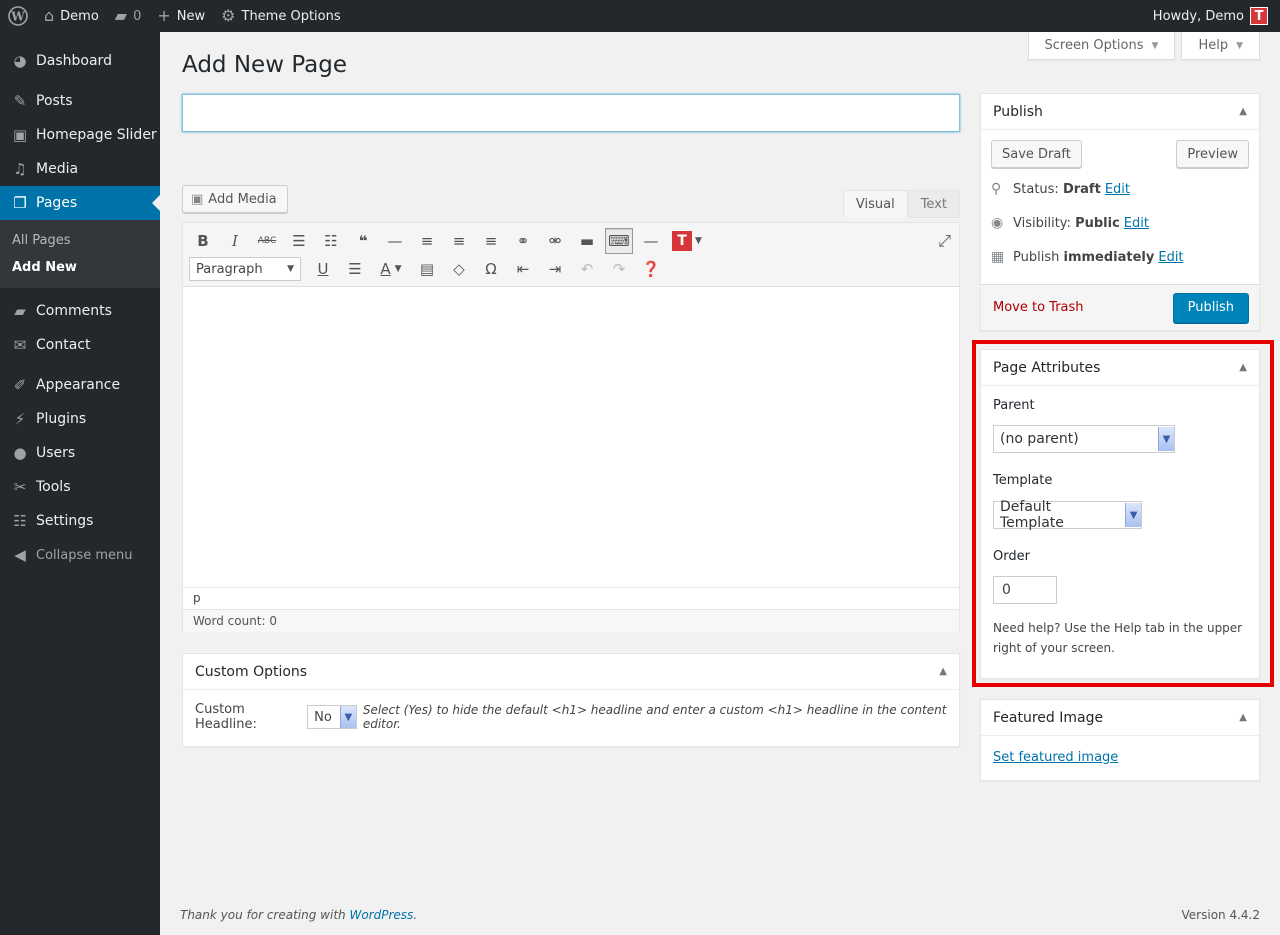  What do you see at coordinates (203, 241) in the screenshot?
I see `bold-button: B` at bounding box center [203, 241].